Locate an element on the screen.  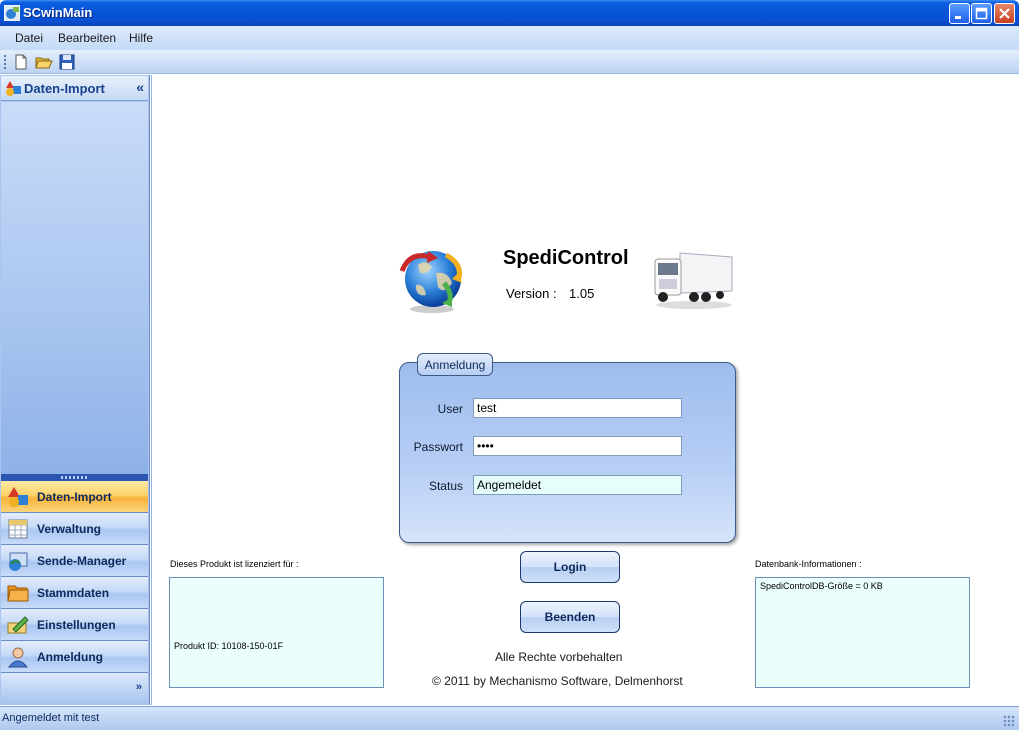
sidebar-item-stammdaten: Stammdaten is located at coordinates (74, 593).